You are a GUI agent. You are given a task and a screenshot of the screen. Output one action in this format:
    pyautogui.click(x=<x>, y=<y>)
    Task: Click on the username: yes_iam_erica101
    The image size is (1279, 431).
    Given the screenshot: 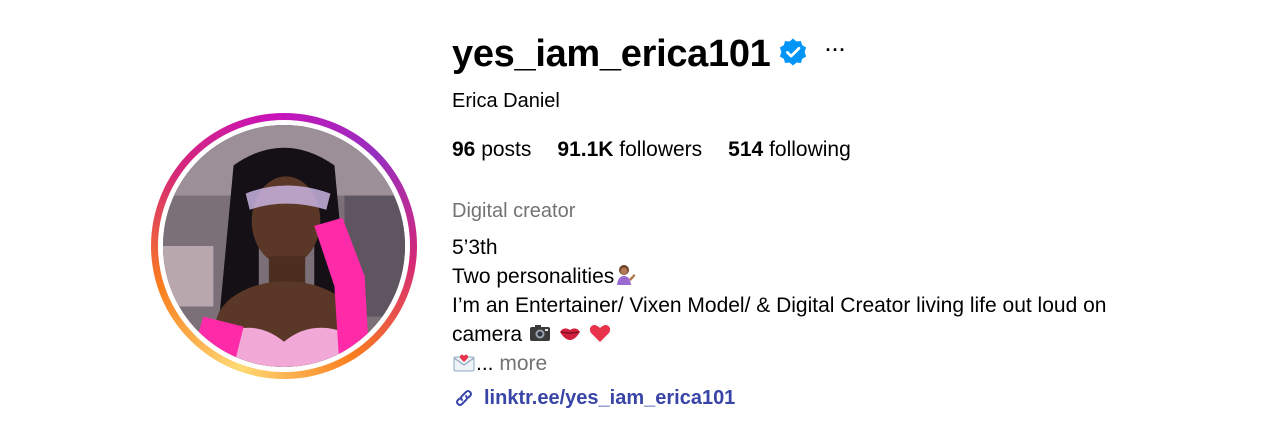 What is the action you would take?
    pyautogui.click(x=611, y=54)
    